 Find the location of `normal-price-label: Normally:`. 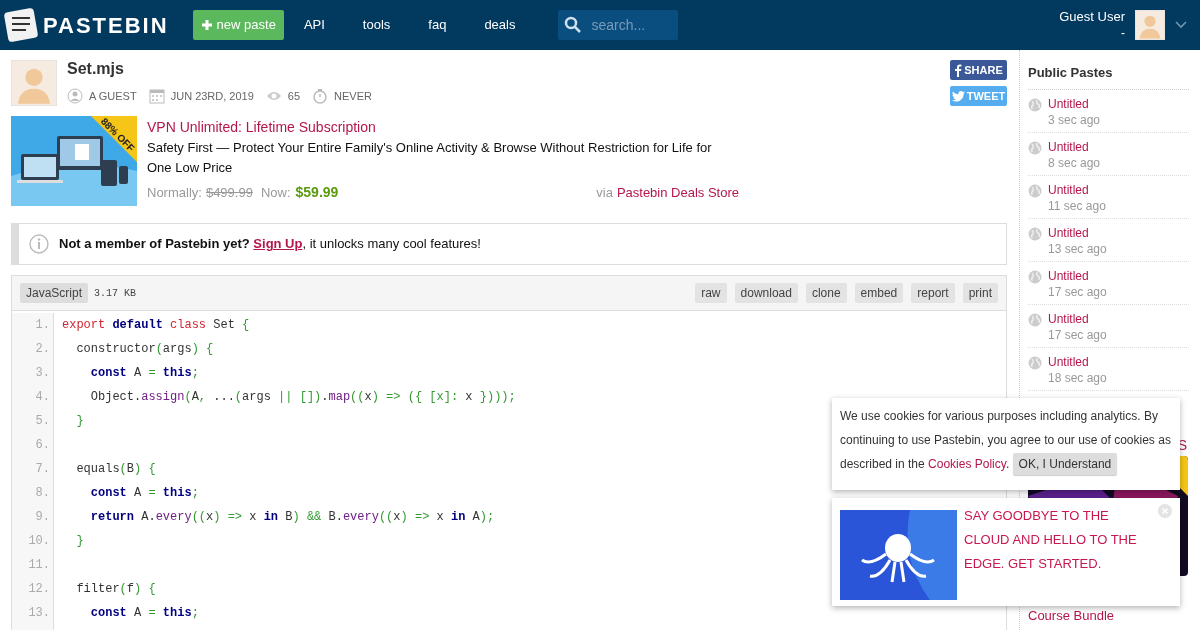

normal-price-label: Normally: is located at coordinates (174, 193).